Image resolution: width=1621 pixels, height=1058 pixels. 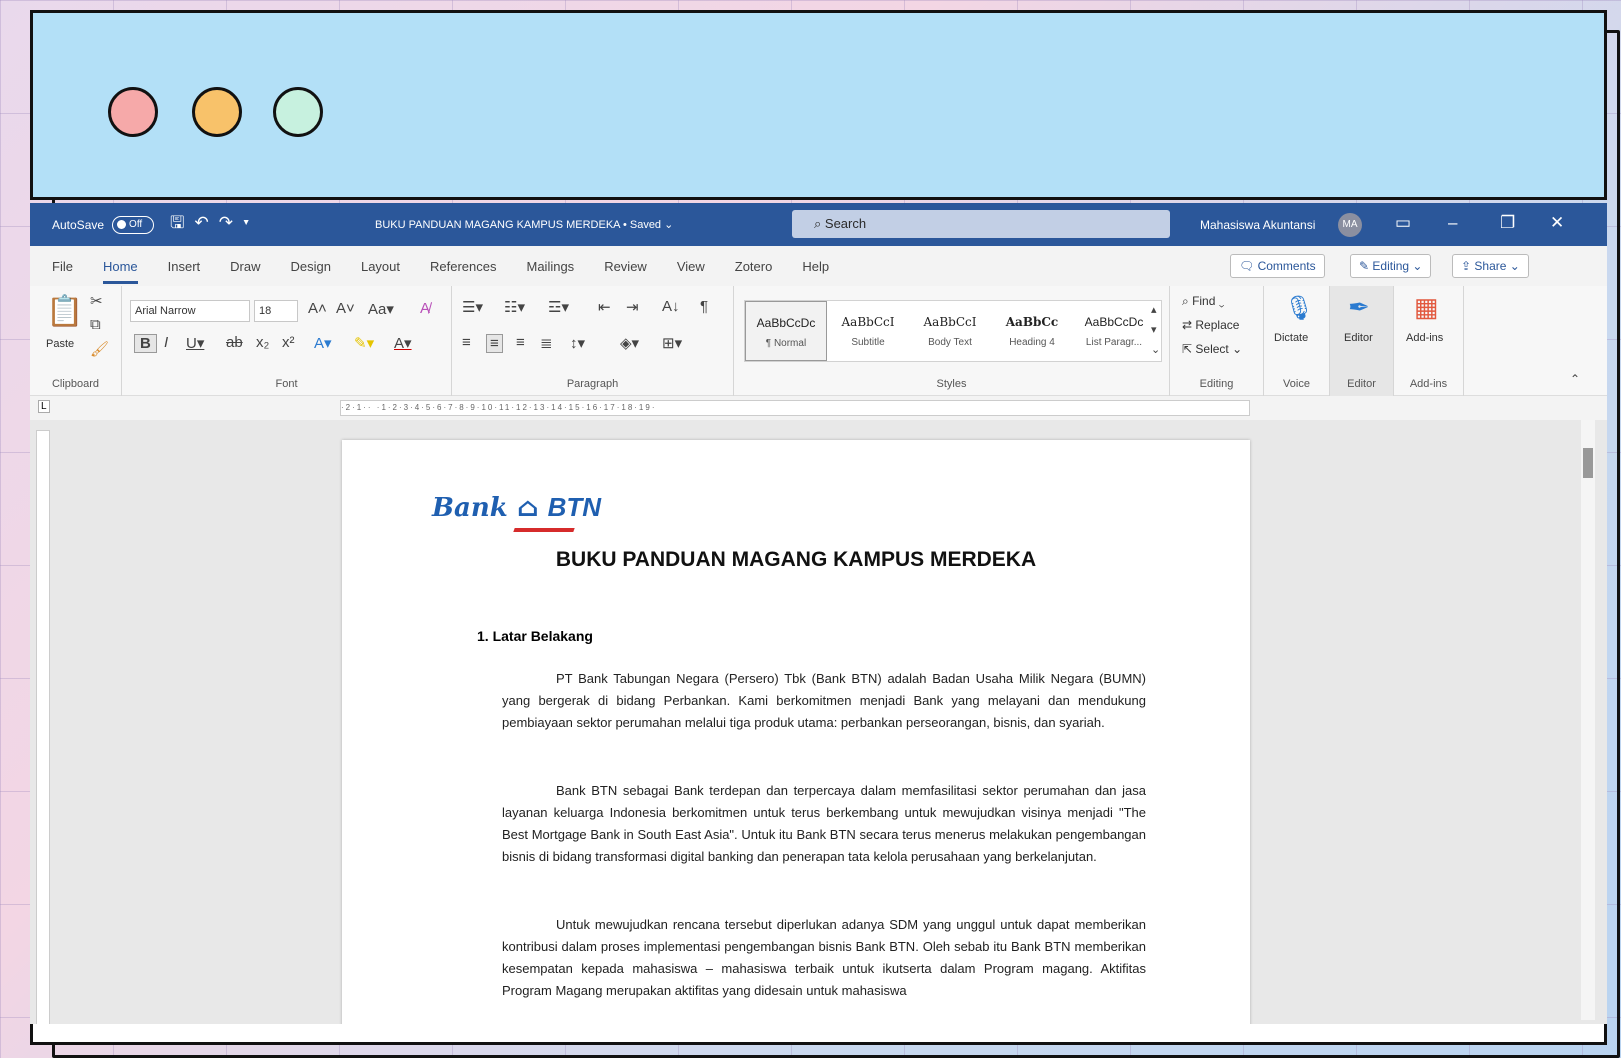 What do you see at coordinates (145, 343) in the screenshot?
I see `bold-icon: B` at bounding box center [145, 343].